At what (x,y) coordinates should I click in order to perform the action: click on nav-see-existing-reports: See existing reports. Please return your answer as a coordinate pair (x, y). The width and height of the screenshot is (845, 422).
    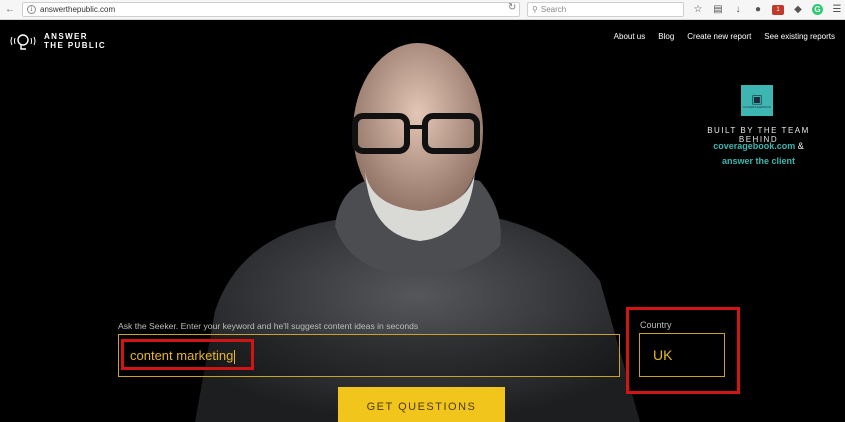
    Looking at the image, I should click on (799, 36).